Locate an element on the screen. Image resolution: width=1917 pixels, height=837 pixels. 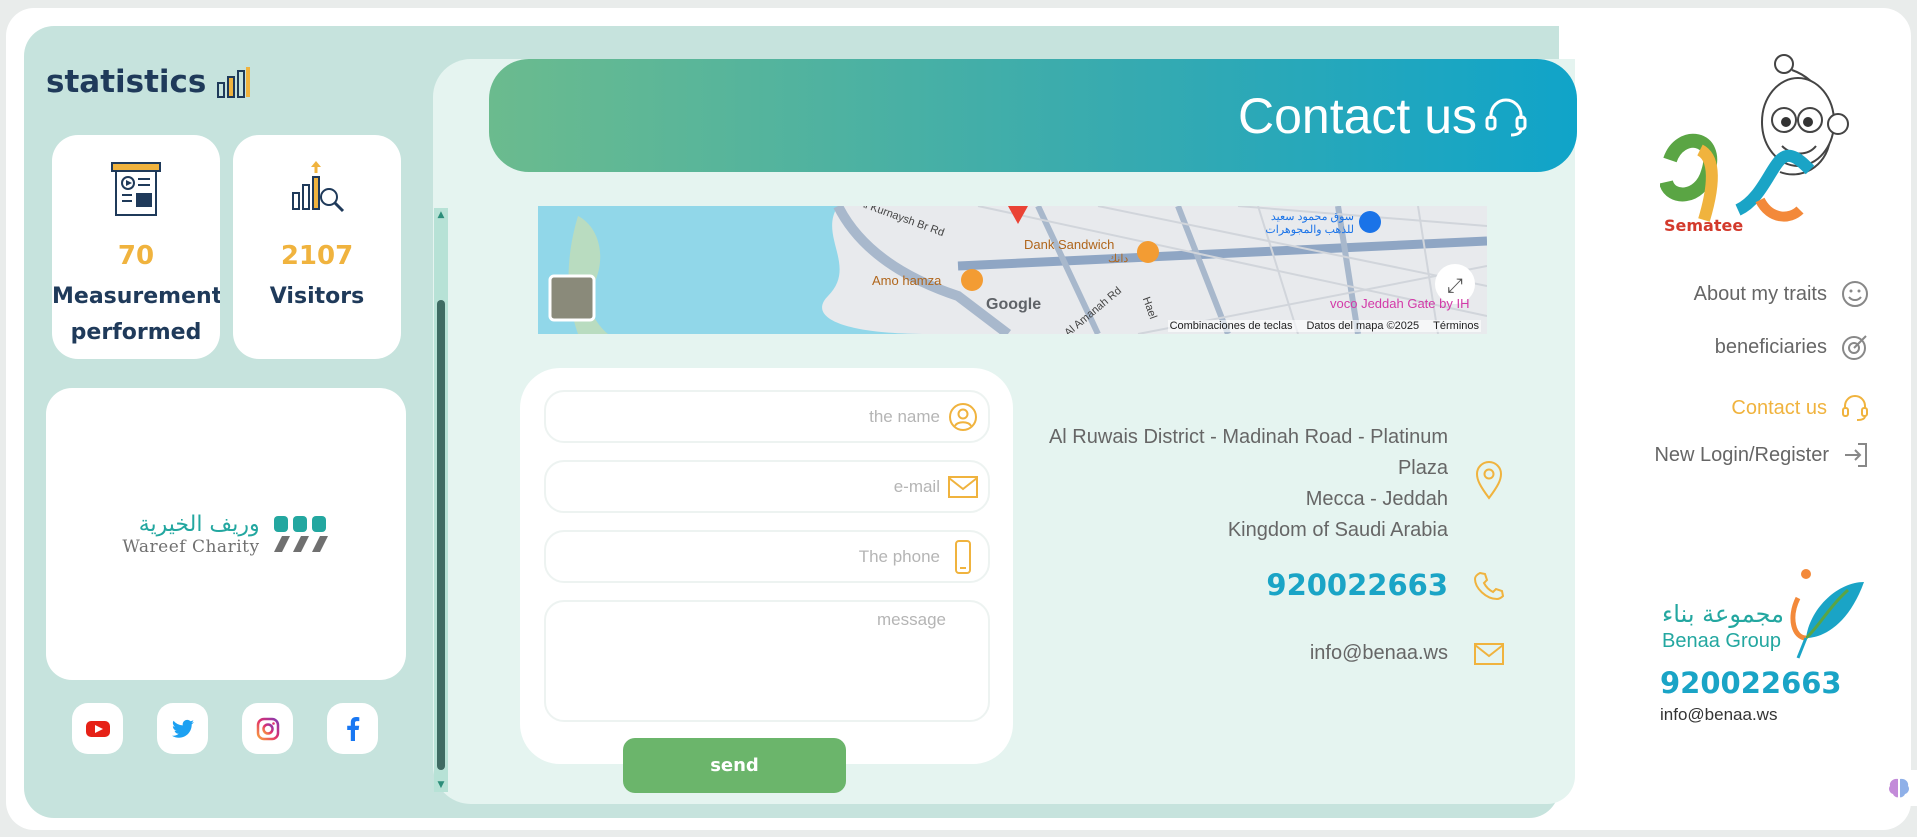
nav-contact-us-label: Contact us is located at coordinates (1779, 407).